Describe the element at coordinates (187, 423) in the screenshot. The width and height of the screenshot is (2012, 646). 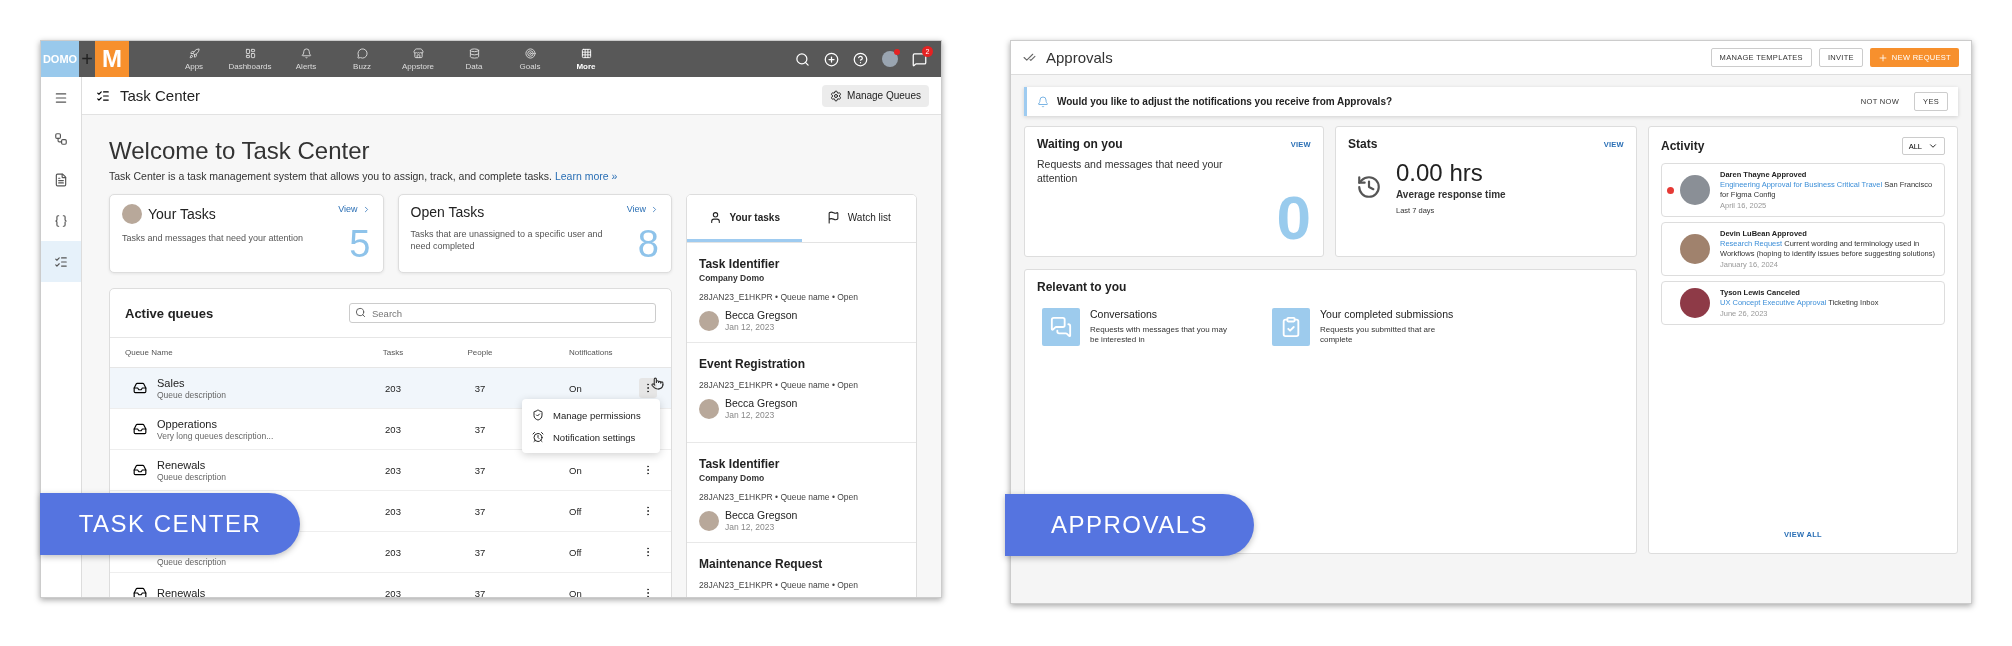
I see `queue-name: Opperations` at that location.